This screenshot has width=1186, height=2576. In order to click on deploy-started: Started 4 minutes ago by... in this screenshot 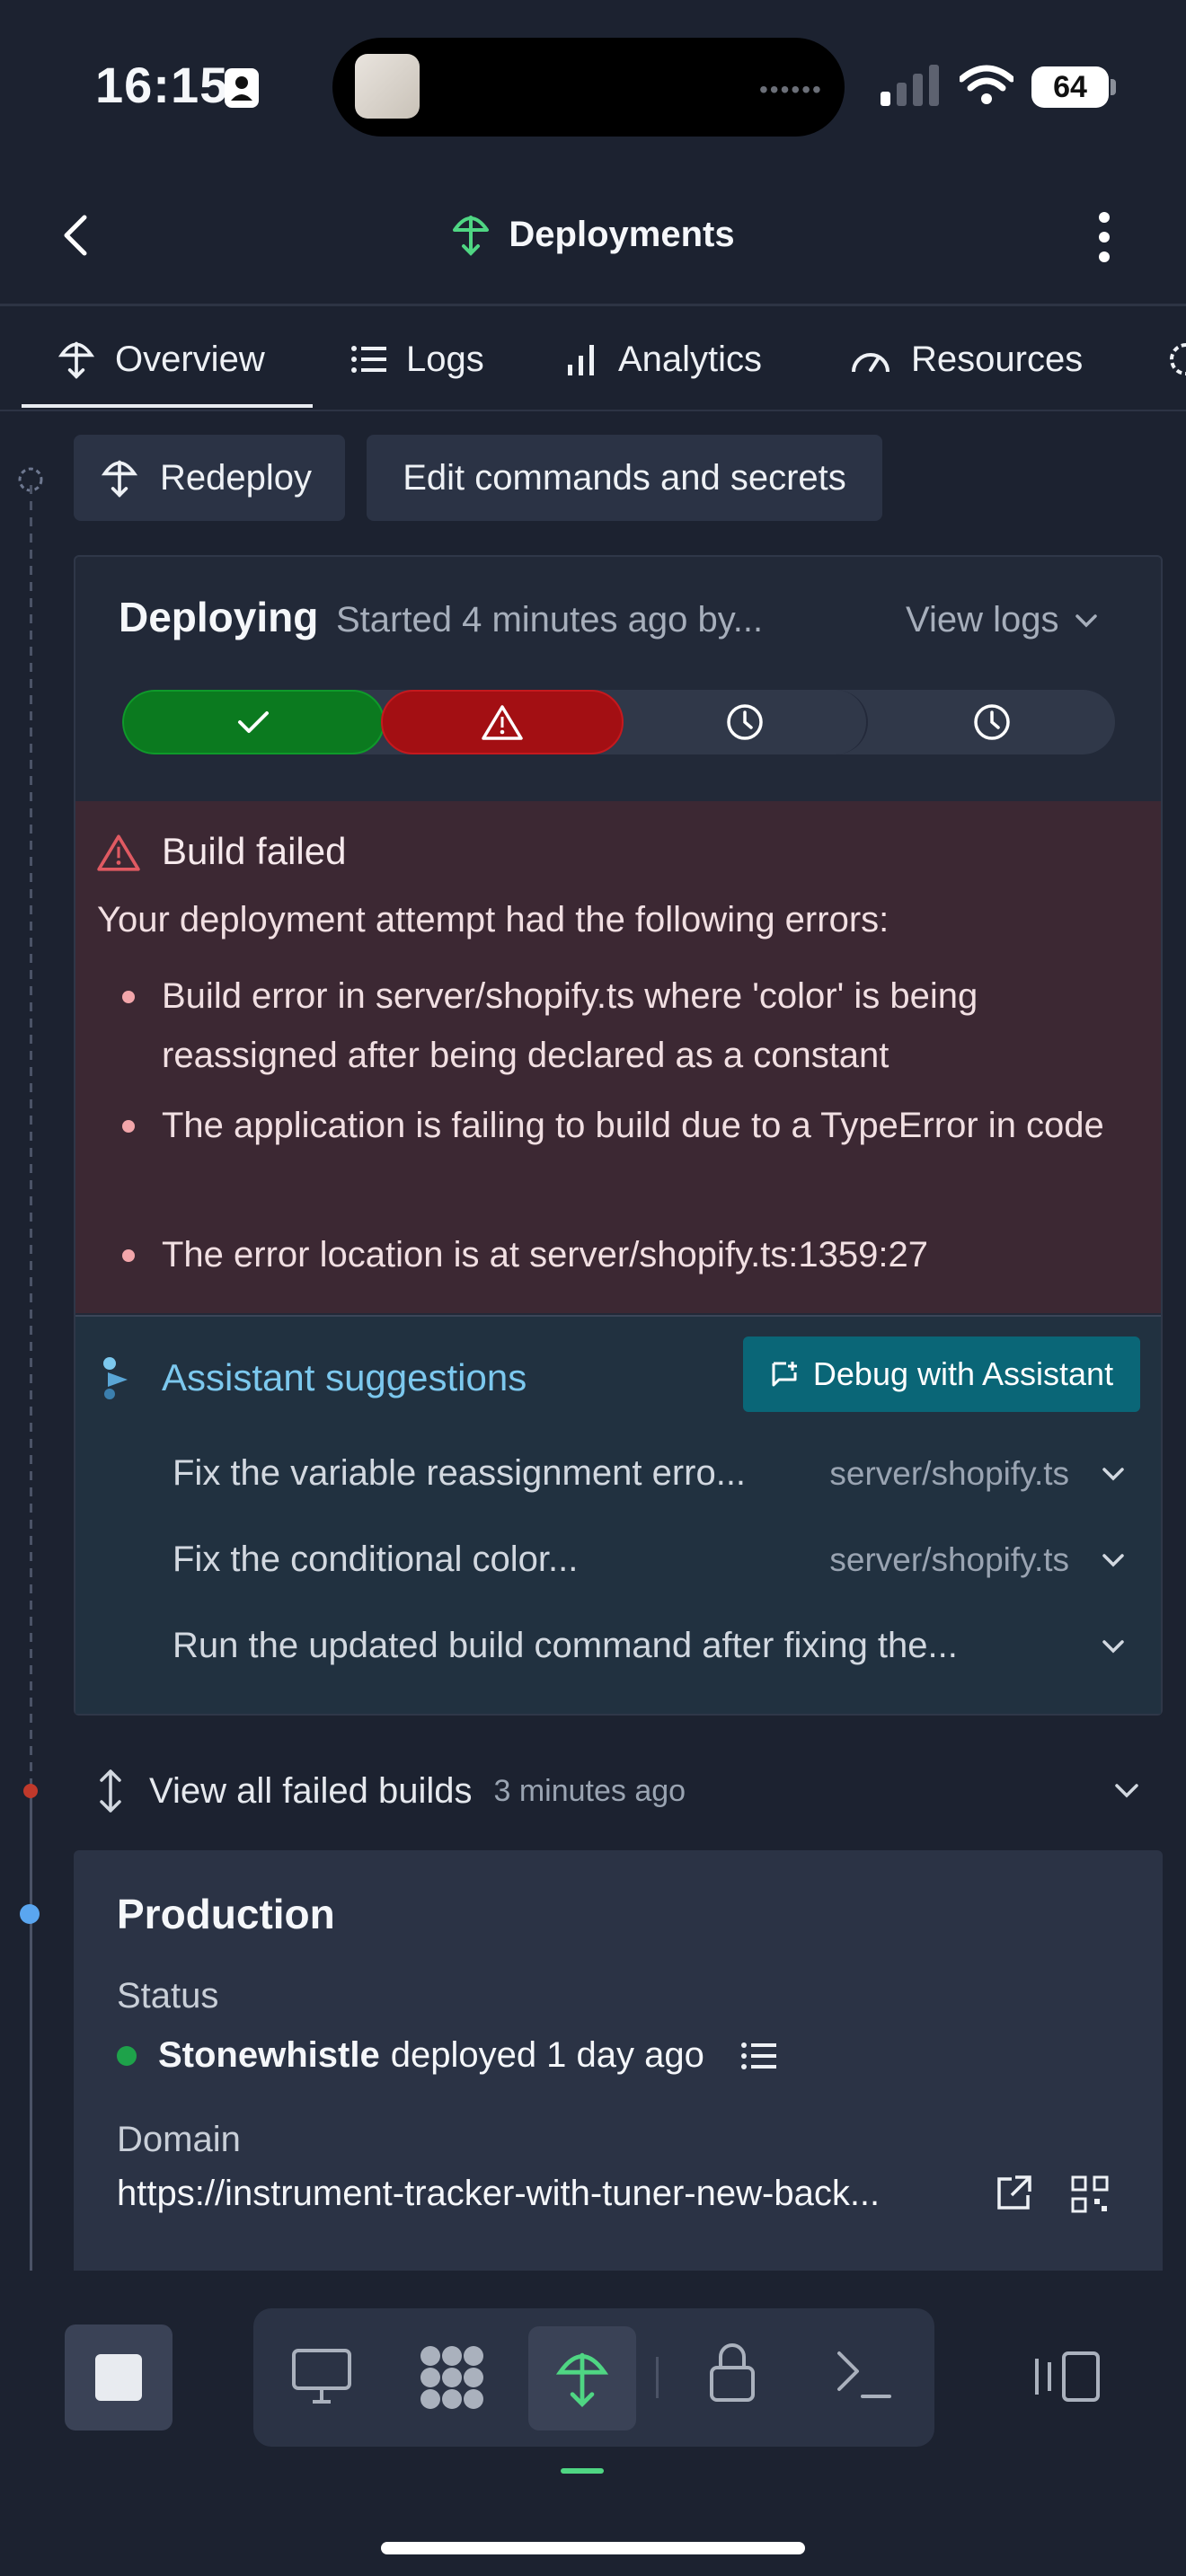, I will do `click(550, 620)`.